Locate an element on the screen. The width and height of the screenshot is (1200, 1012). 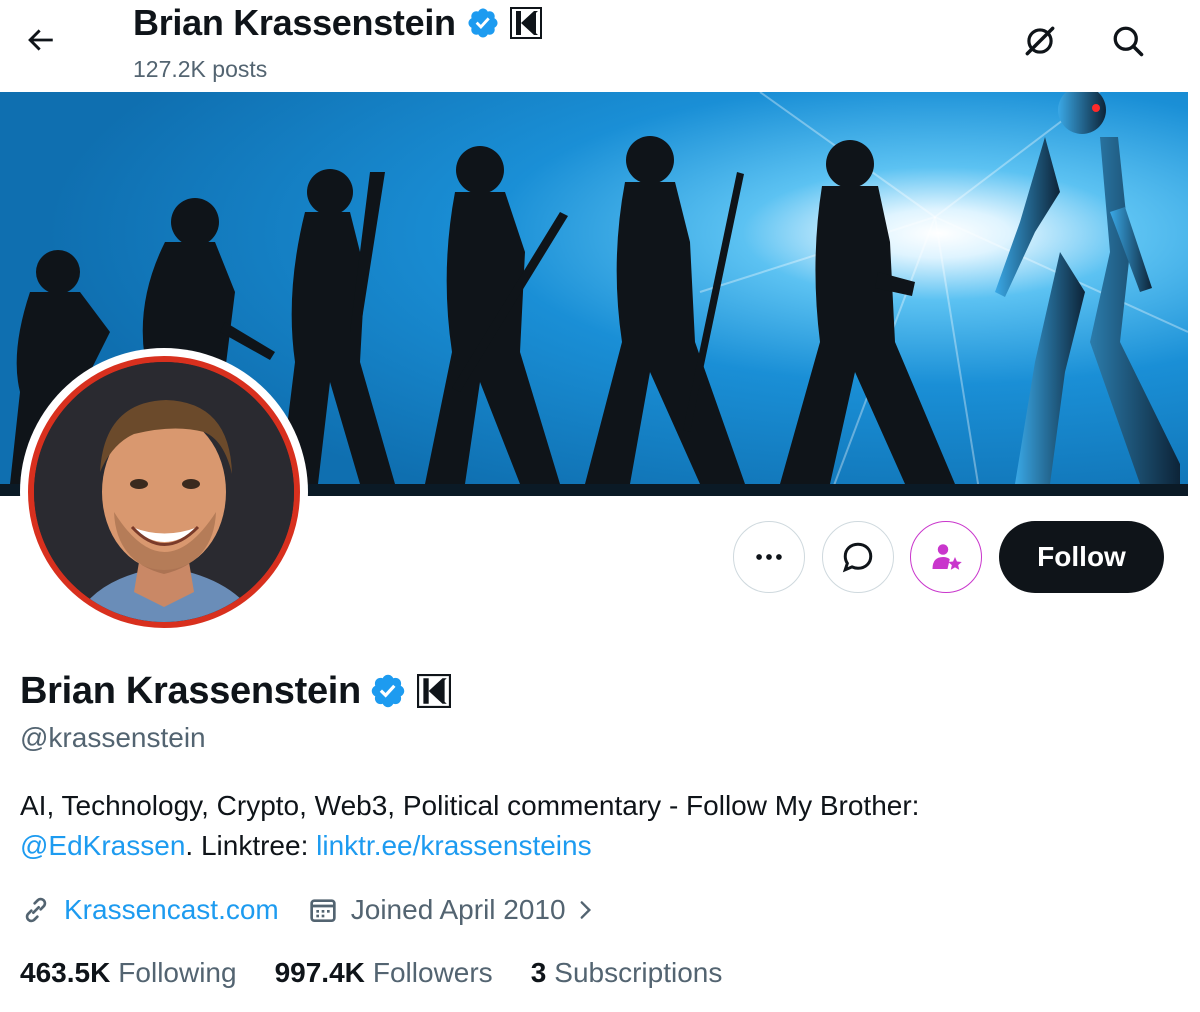
joined-date: Joined April 2010 is located at coordinates (458, 909).